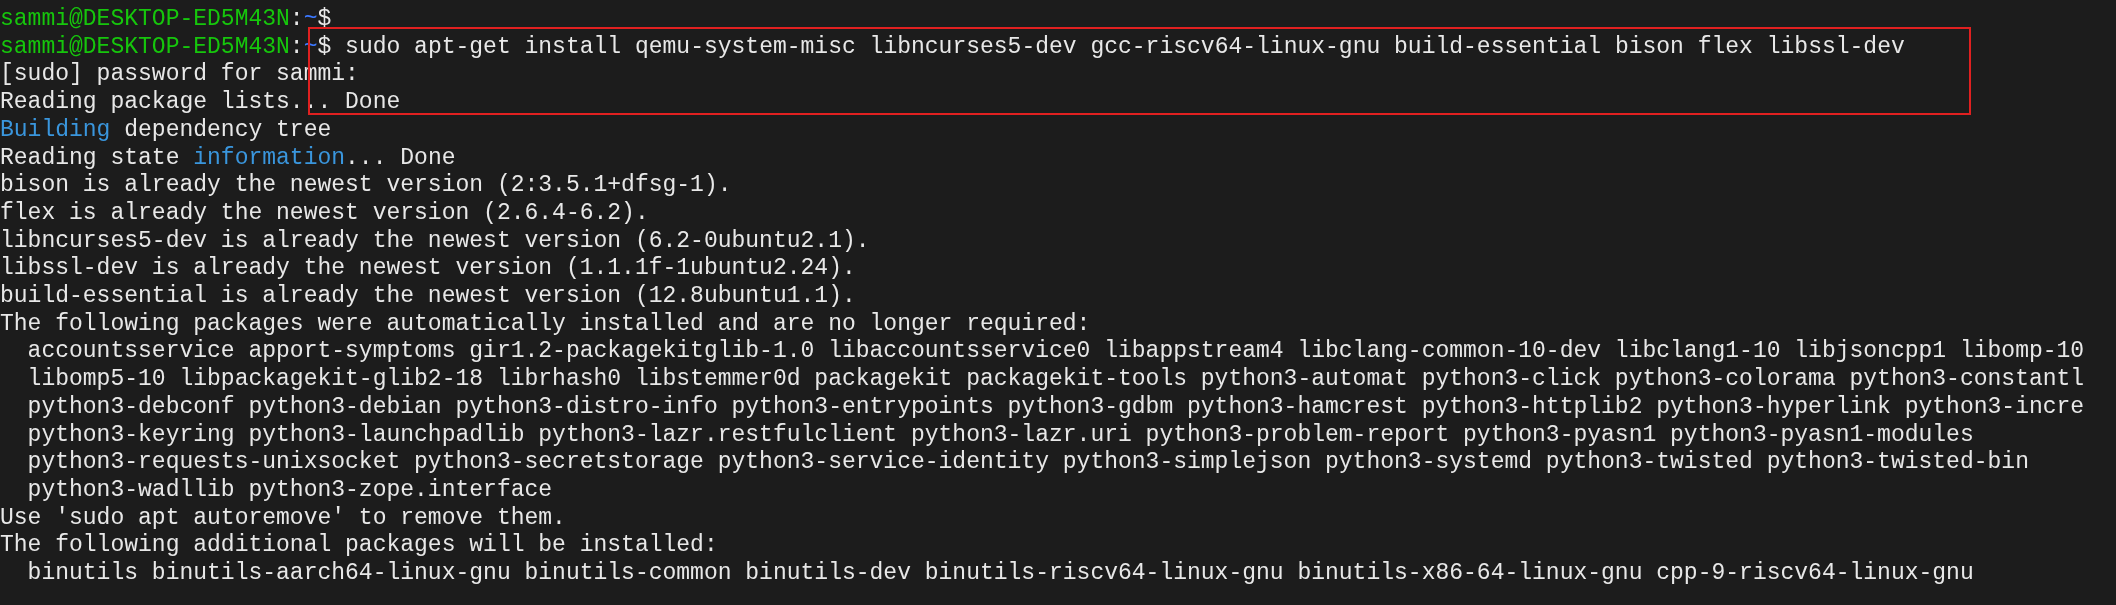 Image resolution: width=2116 pixels, height=605 pixels. What do you see at coordinates (228, 158) in the screenshot?
I see `terminal-line: Reading state information... Done` at bounding box center [228, 158].